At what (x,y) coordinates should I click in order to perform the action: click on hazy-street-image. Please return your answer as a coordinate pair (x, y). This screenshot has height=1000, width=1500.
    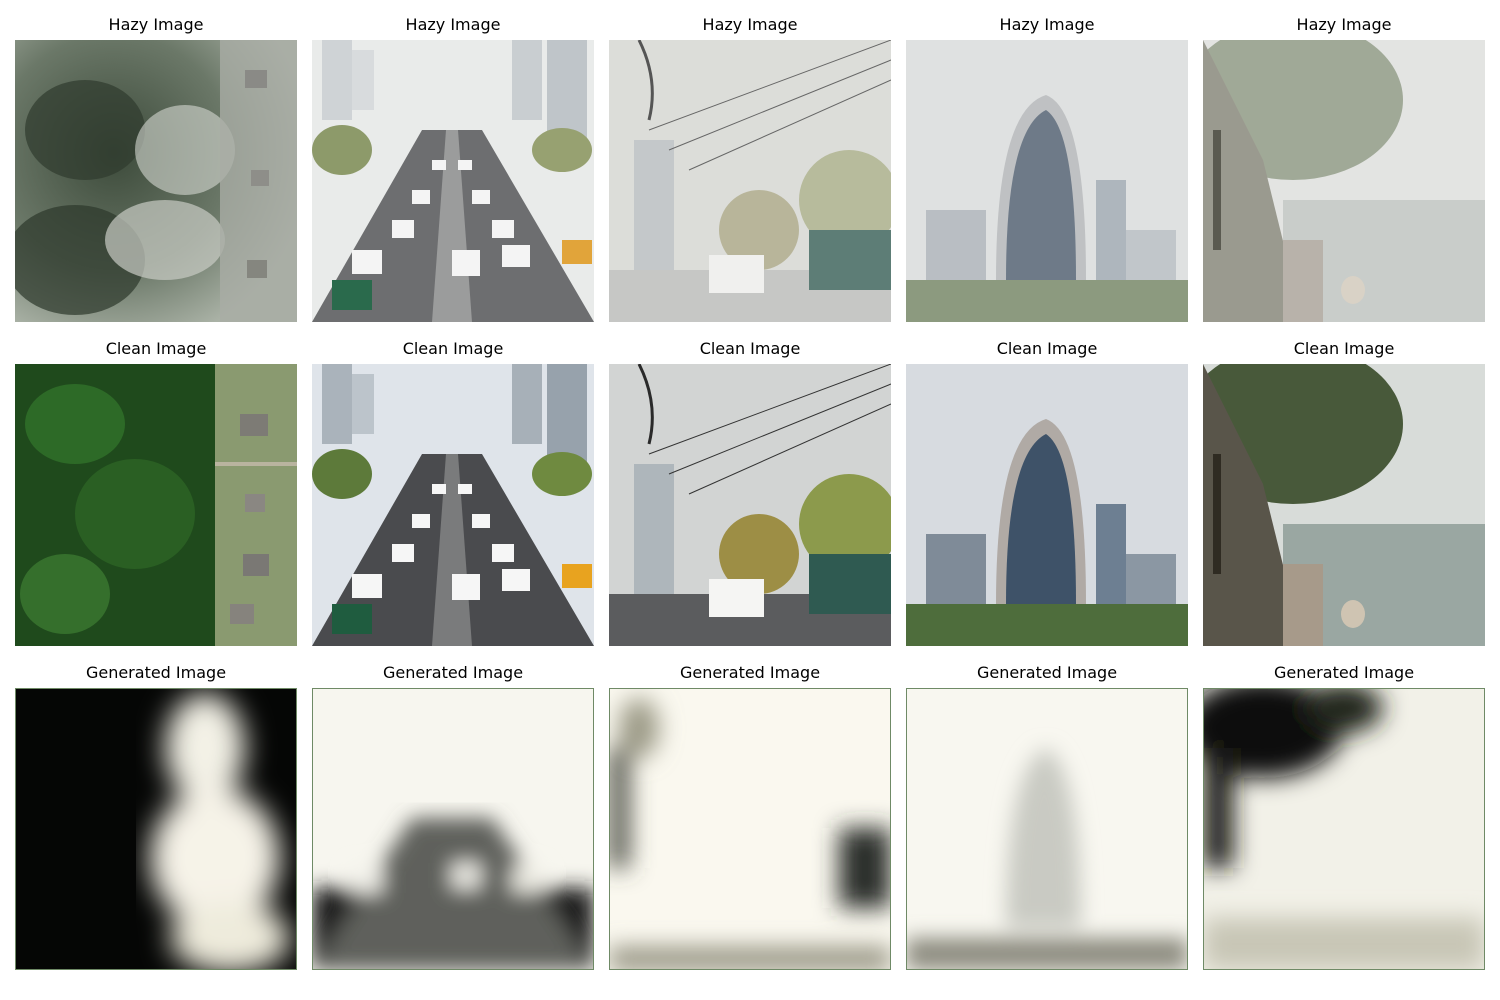
    Looking at the image, I should click on (750, 181).